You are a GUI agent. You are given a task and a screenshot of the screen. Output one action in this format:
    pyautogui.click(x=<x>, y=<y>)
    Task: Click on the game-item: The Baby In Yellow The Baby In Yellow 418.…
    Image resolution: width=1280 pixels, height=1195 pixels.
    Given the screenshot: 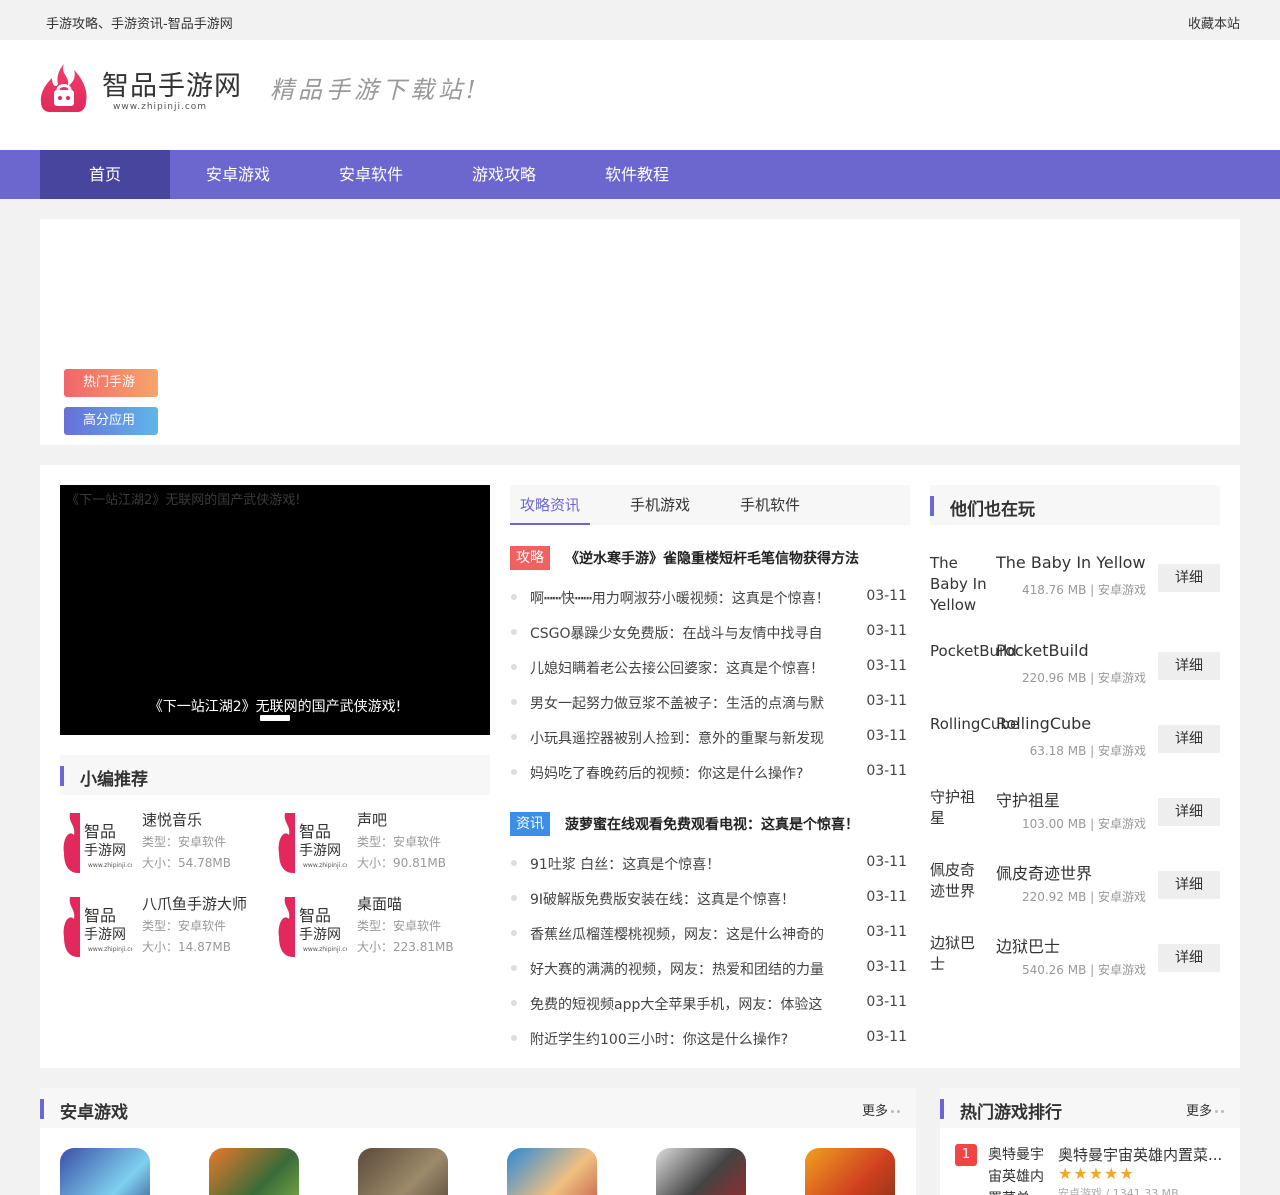 What is the action you would take?
    pyautogui.click(x=1075, y=584)
    